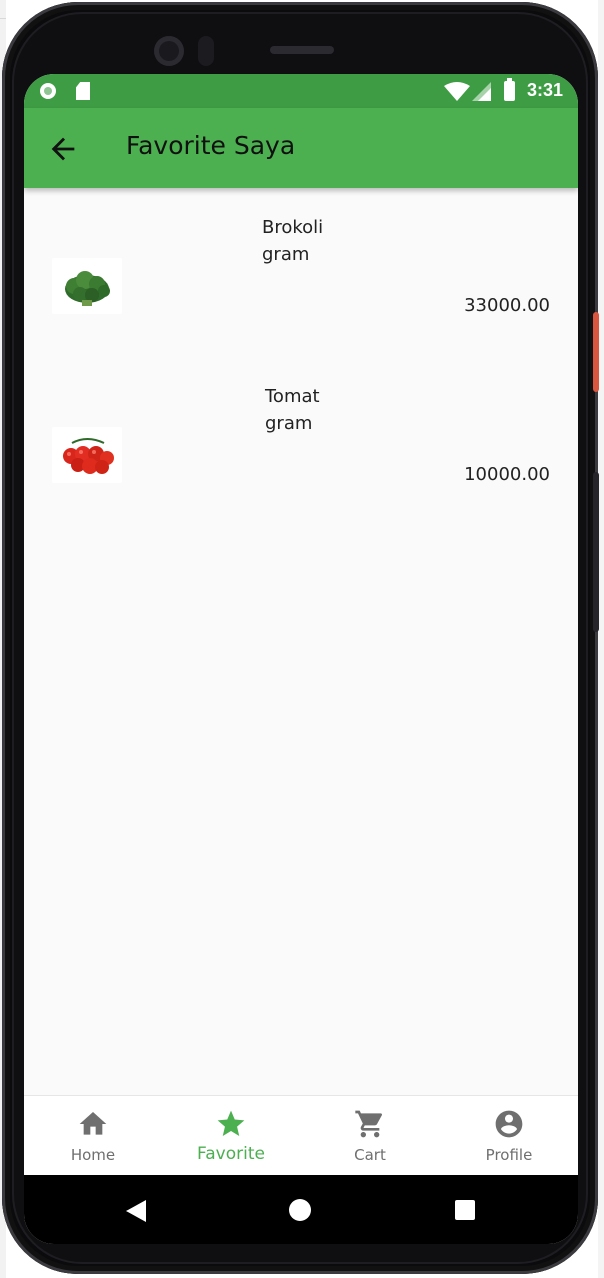 The width and height of the screenshot is (604, 1278). Describe the element at coordinates (369, 1124) in the screenshot. I see `cart-icon` at that location.